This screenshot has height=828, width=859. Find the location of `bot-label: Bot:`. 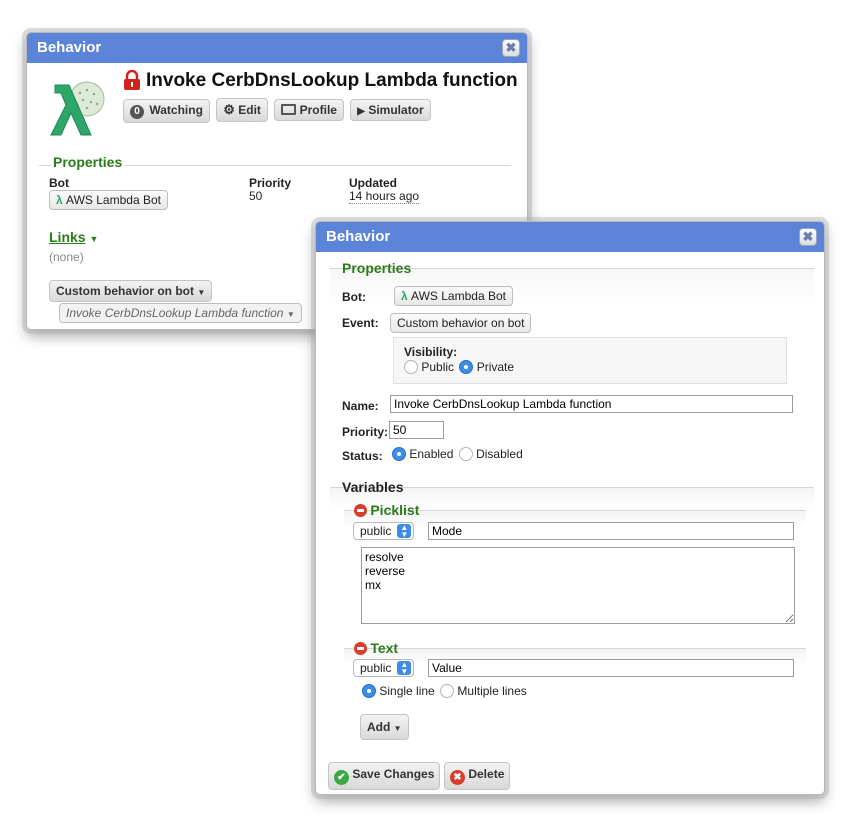

bot-label: Bot: is located at coordinates (354, 297).